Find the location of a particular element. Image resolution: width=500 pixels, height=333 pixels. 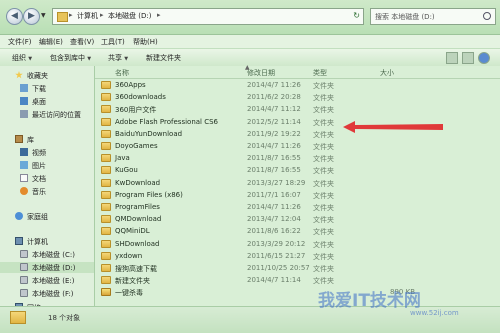

sidebar-item-drive-e: 本地磁盘 (E:) is located at coordinates (47, 280).